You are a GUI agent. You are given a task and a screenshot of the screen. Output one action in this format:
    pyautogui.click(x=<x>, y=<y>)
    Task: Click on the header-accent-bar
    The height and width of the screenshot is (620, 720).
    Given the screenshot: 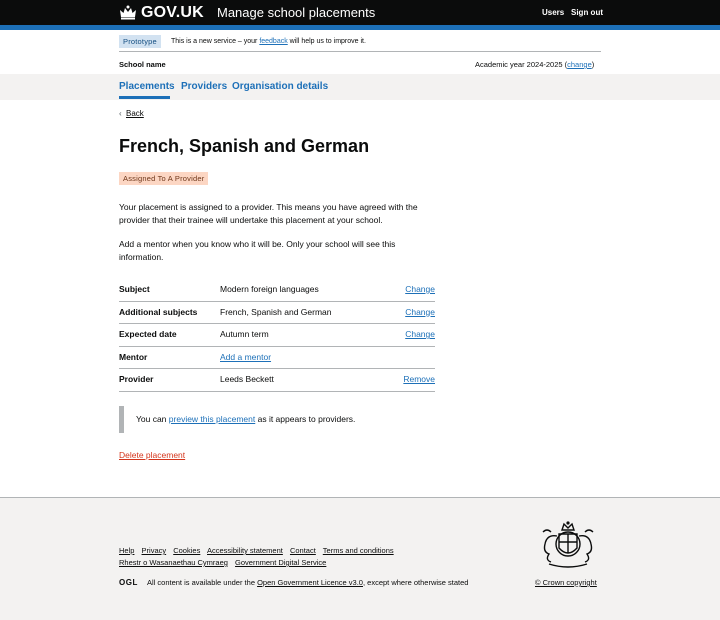 What is the action you would take?
    pyautogui.click(x=360, y=27)
    